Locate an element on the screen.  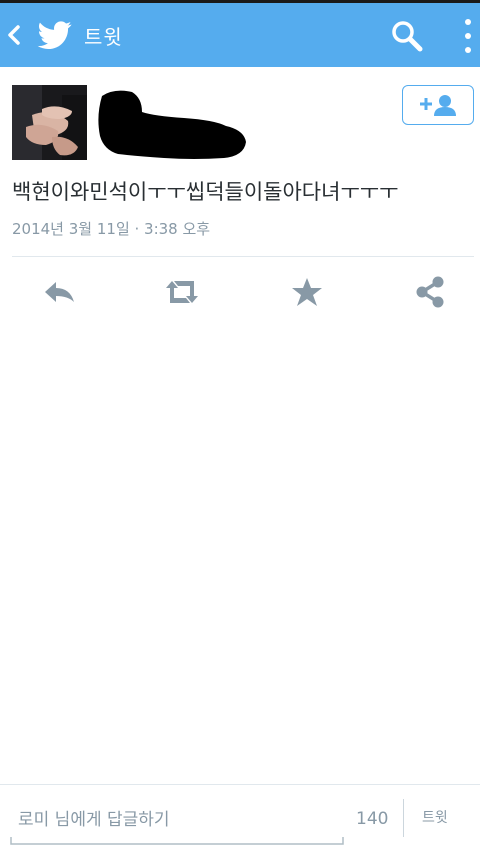
twitter-bird-icon is located at coordinates (54, 35).